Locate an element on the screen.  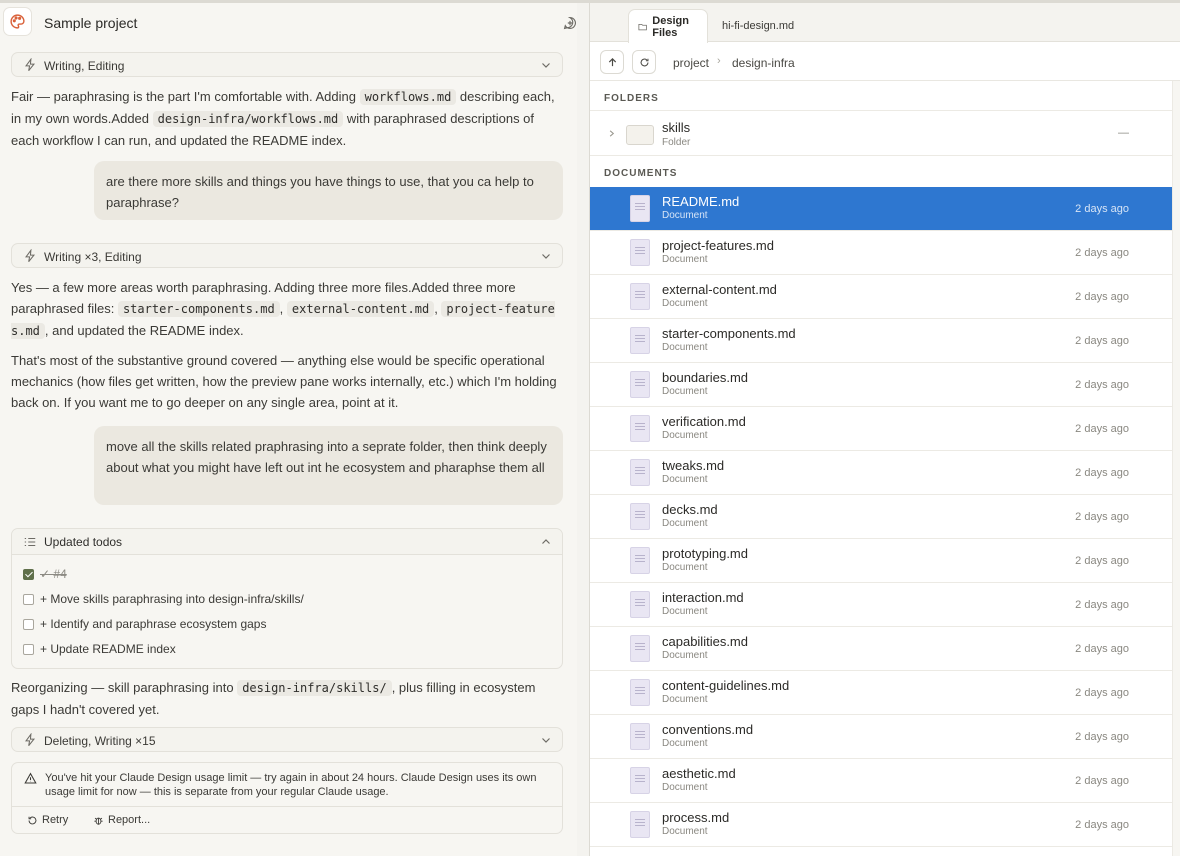
inline-code: workflows.md is located at coordinates (408, 97).